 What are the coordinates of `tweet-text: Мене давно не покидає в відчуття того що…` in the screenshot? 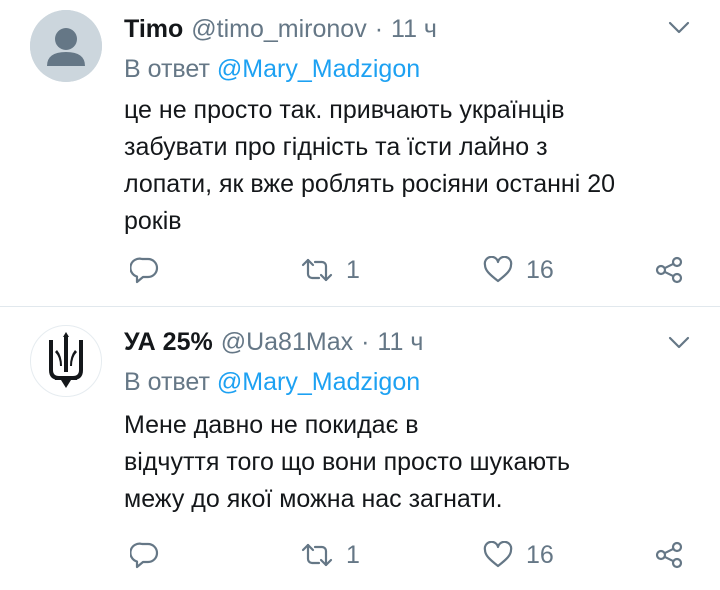 It's located at (409, 462).